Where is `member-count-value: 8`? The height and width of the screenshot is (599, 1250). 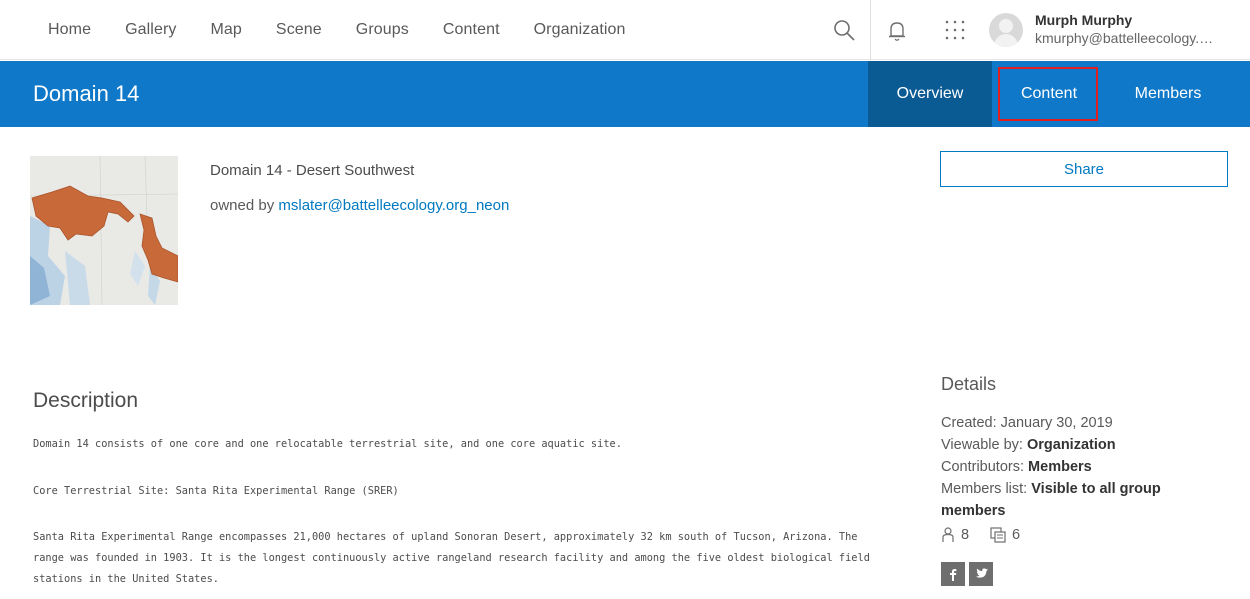 member-count-value: 8 is located at coordinates (965, 535).